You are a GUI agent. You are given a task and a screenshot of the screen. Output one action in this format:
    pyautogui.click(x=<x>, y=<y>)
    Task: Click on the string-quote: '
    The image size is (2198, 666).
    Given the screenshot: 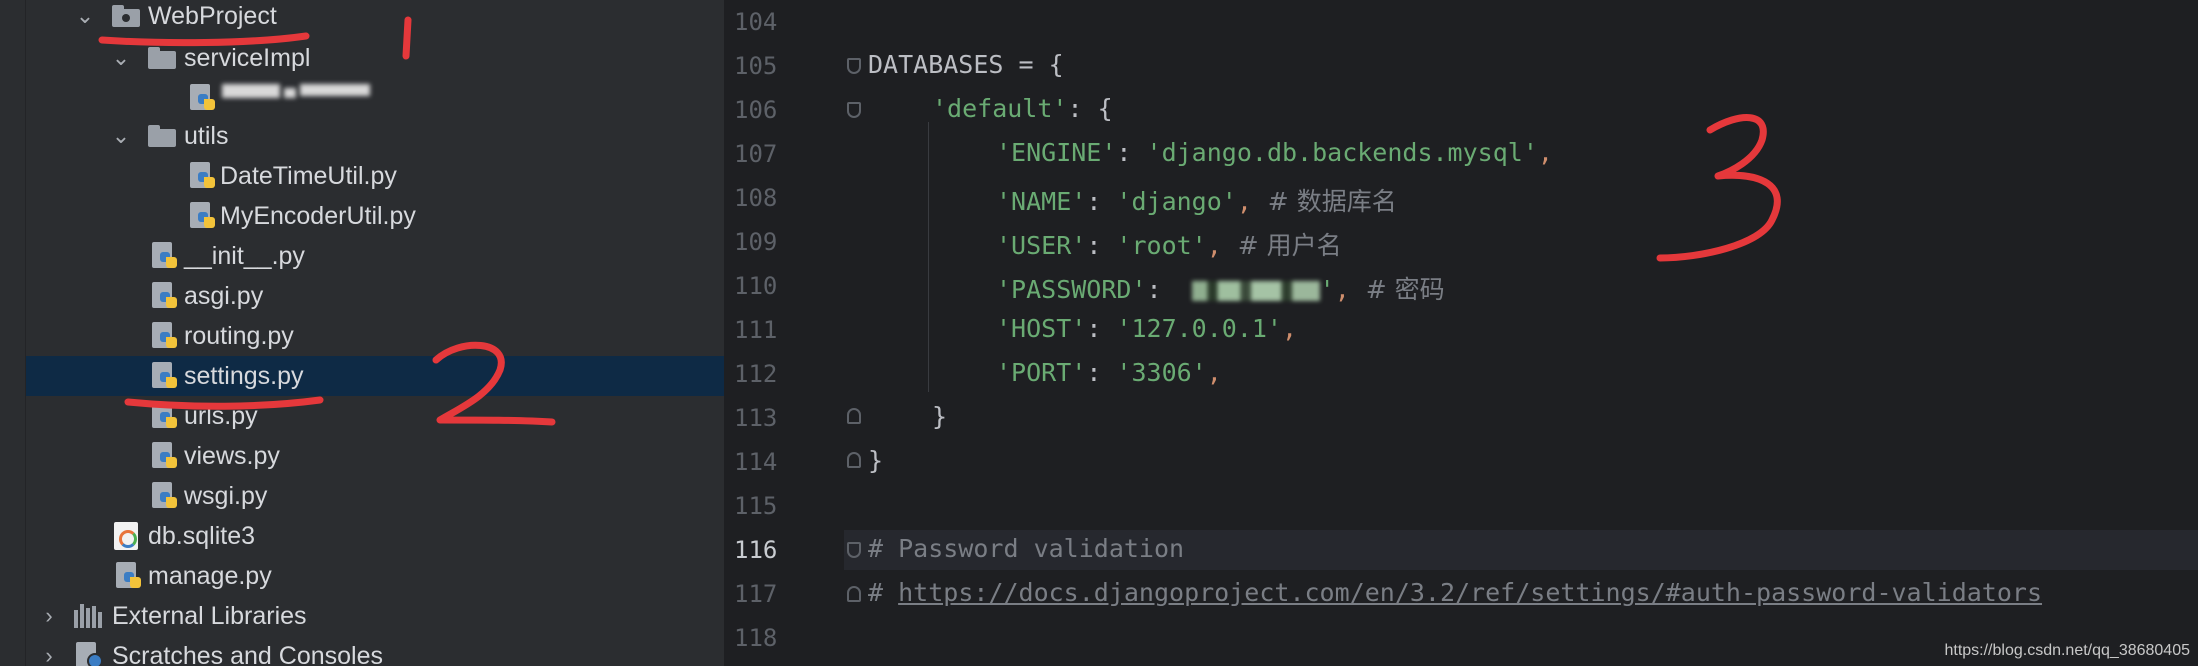 What is the action you would take?
    pyautogui.click(x=1327, y=289)
    